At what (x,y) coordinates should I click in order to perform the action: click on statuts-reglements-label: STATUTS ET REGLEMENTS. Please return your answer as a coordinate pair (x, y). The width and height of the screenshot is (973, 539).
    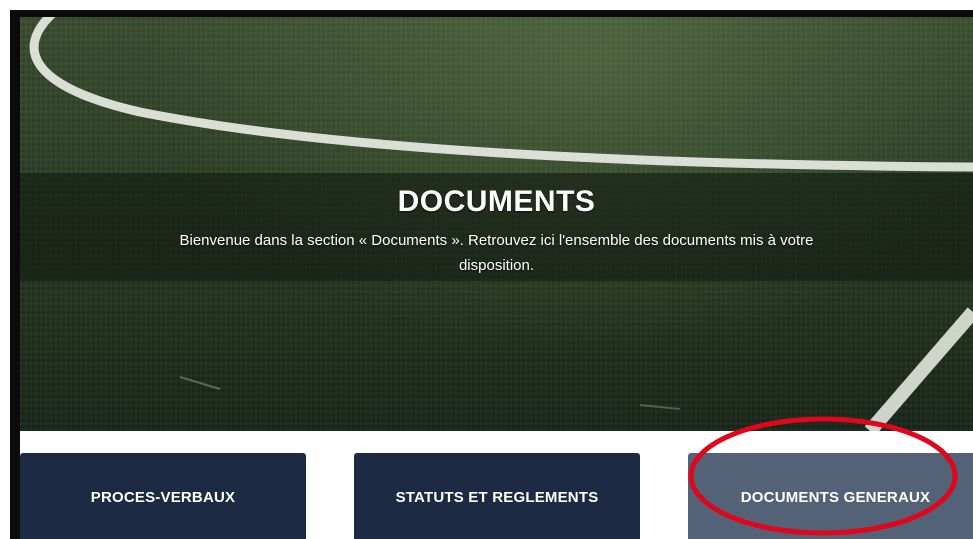
    Looking at the image, I should click on (497, 497).